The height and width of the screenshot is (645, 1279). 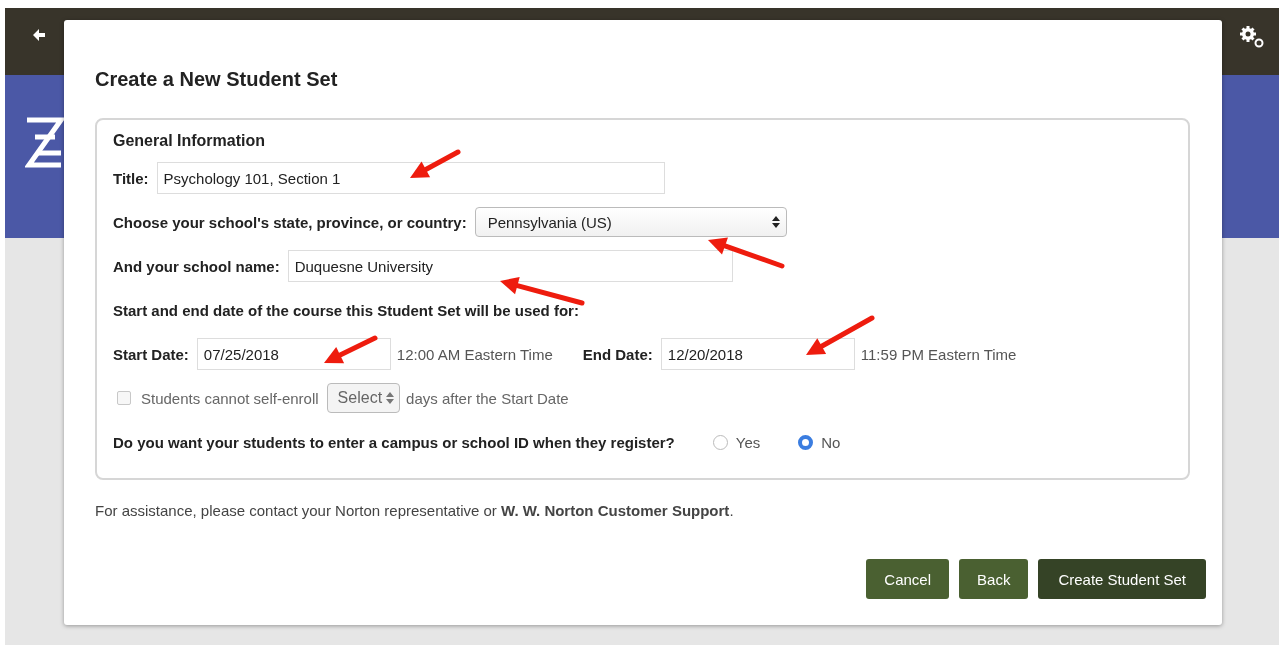 I want to click on question-label: Do you want your students to enter a campus or school ID when they register?, so click(x=394, y=442).